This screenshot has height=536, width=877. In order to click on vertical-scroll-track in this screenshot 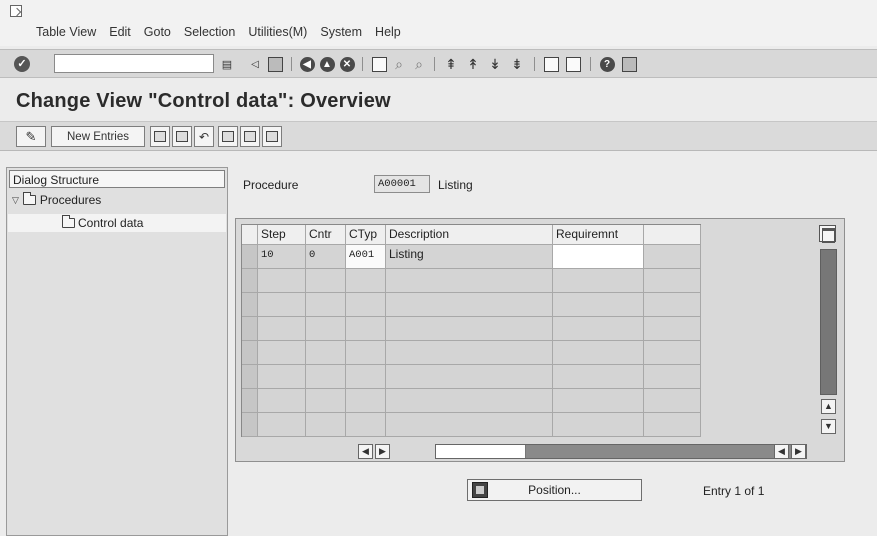, I will do `click(828, 322)`.